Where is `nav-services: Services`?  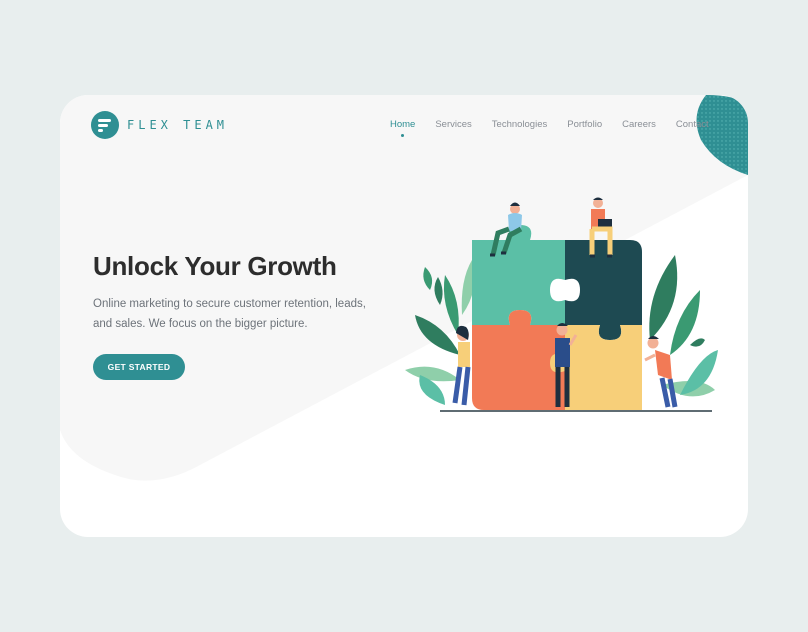
nav-services: Services is located at coordinates (453, 124).